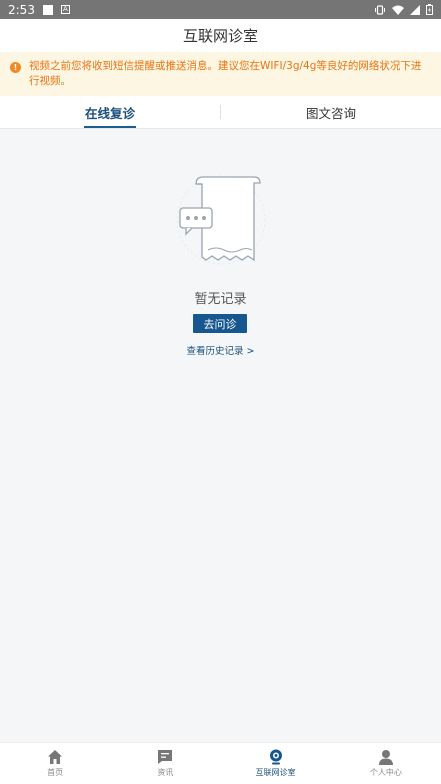 The width and height of the screenshot is (441, 784). Describe the element at coordinates (47, 9) in the screenshot. I see `notification-square-icon` at that location.